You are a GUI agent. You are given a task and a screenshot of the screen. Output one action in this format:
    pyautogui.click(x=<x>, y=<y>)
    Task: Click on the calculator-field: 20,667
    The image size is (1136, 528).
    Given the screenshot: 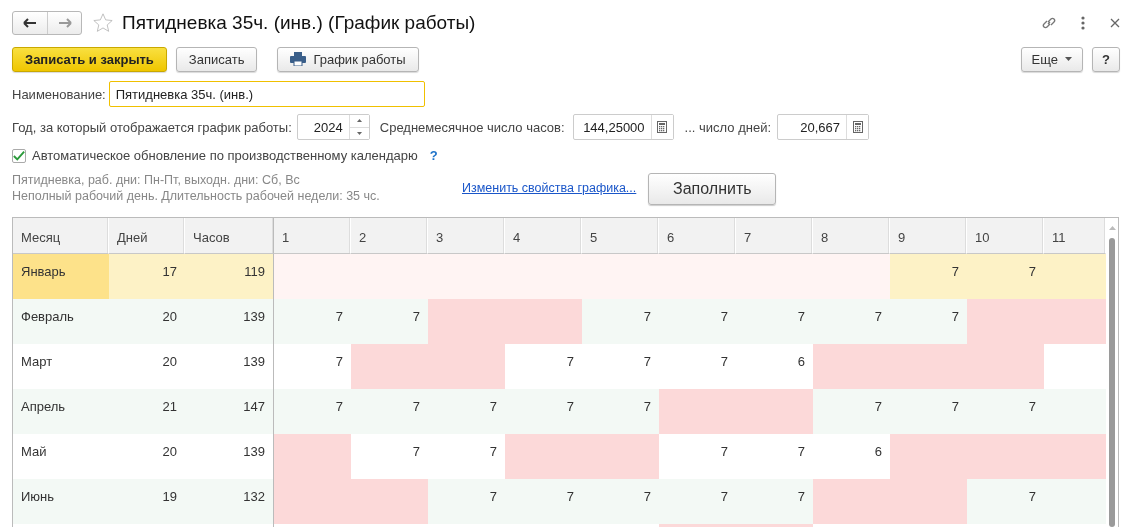 What is the action you would take?
    pyautogui.click(x=823, y=127)
    